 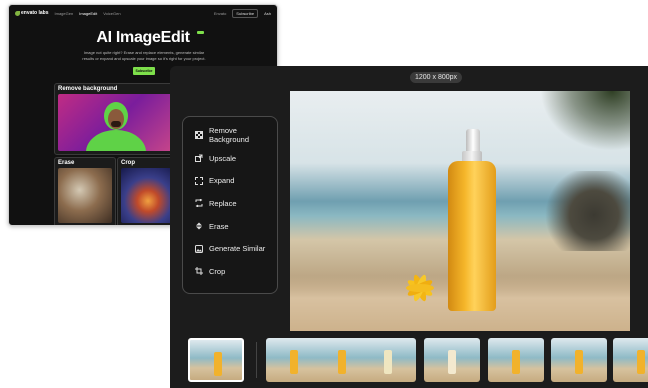 What do you see at coordinates (585, 121) in the screenshot?
I see `palm-leaves` at bounding box center [585, 121].